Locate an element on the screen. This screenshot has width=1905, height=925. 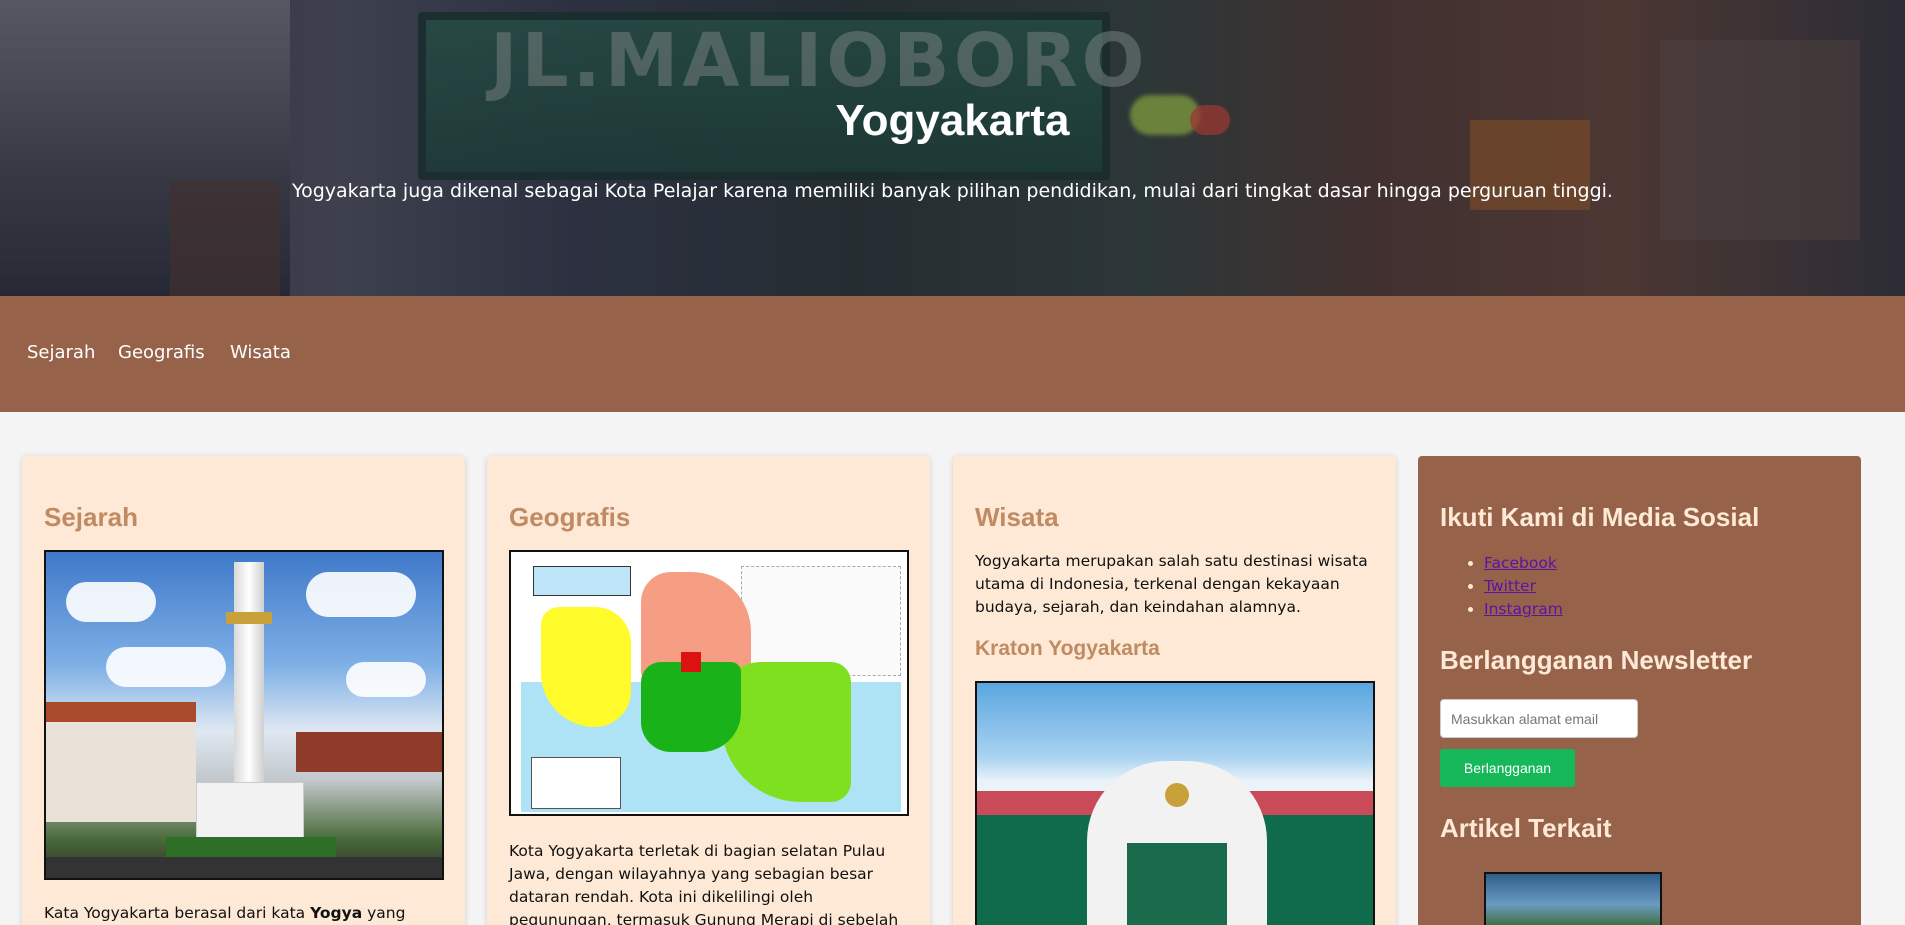
image-gate-door is located at coordinates (1177, 884).